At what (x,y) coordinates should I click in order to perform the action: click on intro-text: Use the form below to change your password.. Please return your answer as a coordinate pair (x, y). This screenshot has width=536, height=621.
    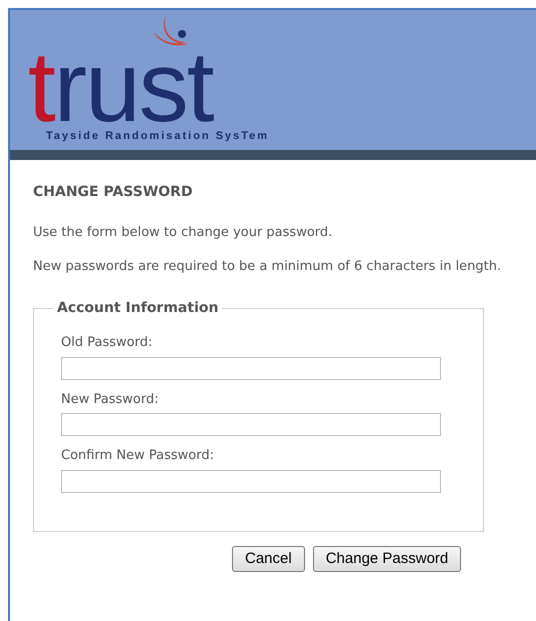
    Looking at the image, I should click on (182, 233).